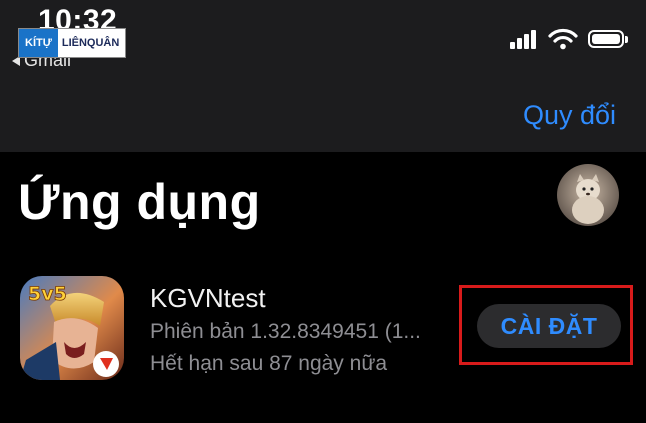  What do you see at coordinates (524, 39) in the screenshot?
I see `cellular-signal-icon` at bounding box center [524, 39].